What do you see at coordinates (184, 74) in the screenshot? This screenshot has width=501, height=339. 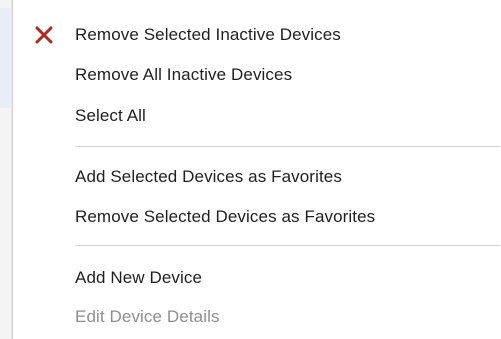 I see `menu-item-label: Remove All Inactive Devices` at bounding box center [184, 74].